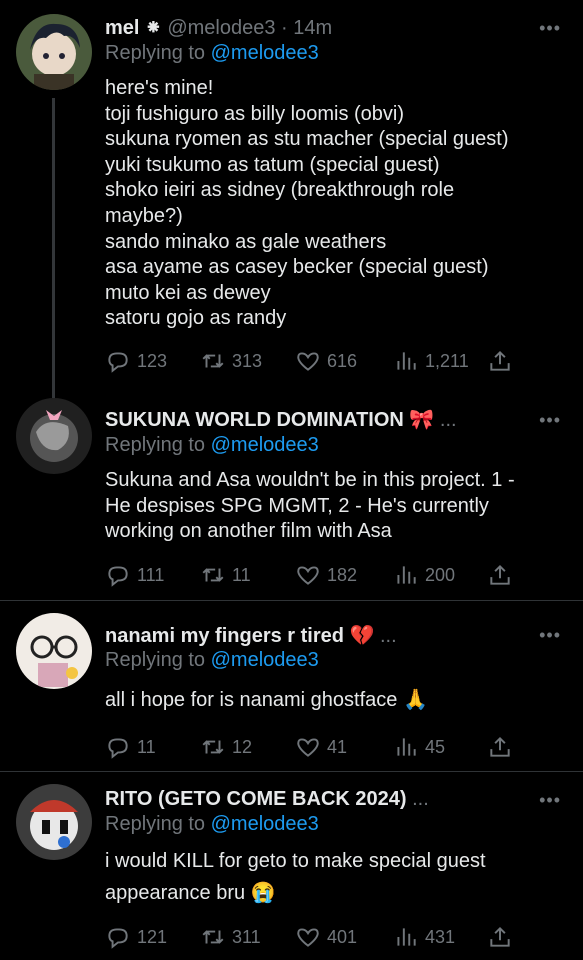  What do you see at coordinates (136, 937) in the screenshot?
I see `reply-button: 121` at bounding box center [136, 937].